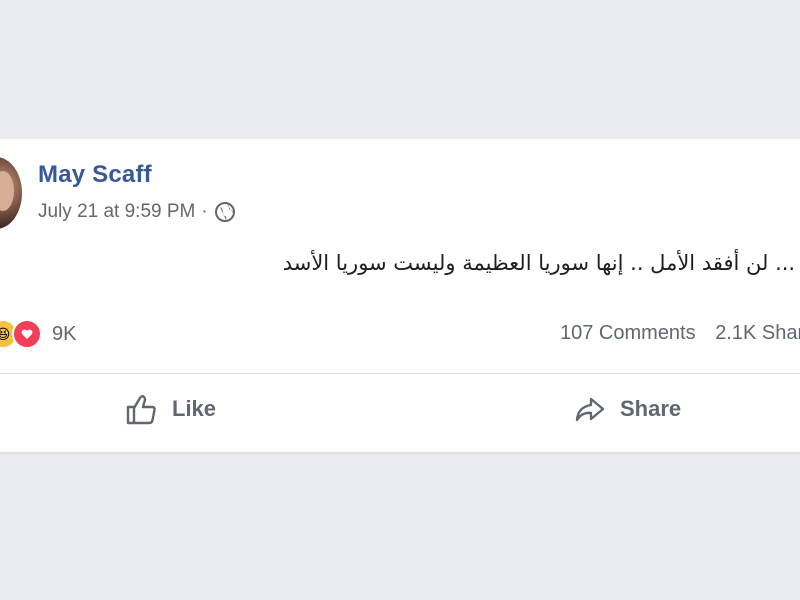 The width and height of the screenshot is (800, 600). What do you see at coordinates (651, 408) in the screenshot?
I see `share-label: Share` at bounding box center [651, 408].